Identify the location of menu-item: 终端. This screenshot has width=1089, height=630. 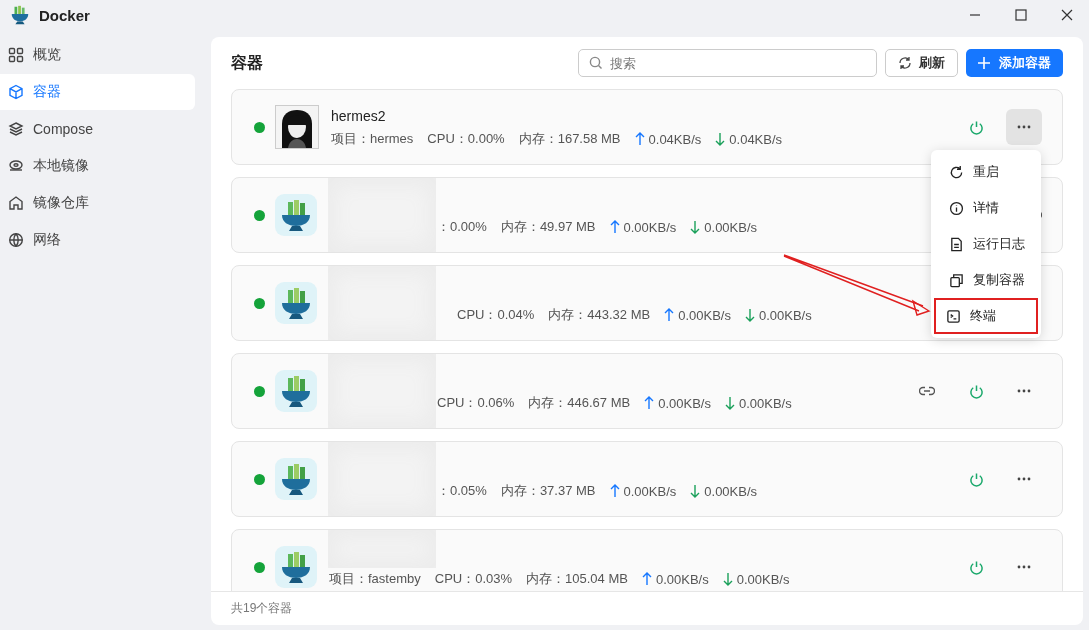
(986, 316).